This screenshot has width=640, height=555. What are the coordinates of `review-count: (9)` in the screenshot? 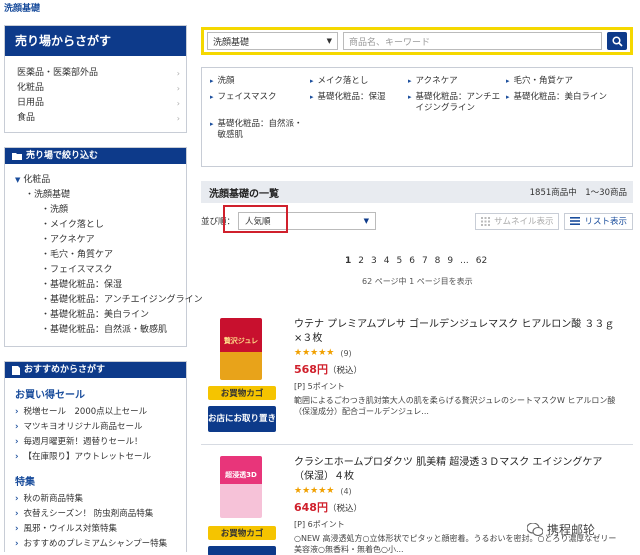 It's located at (345, 353).